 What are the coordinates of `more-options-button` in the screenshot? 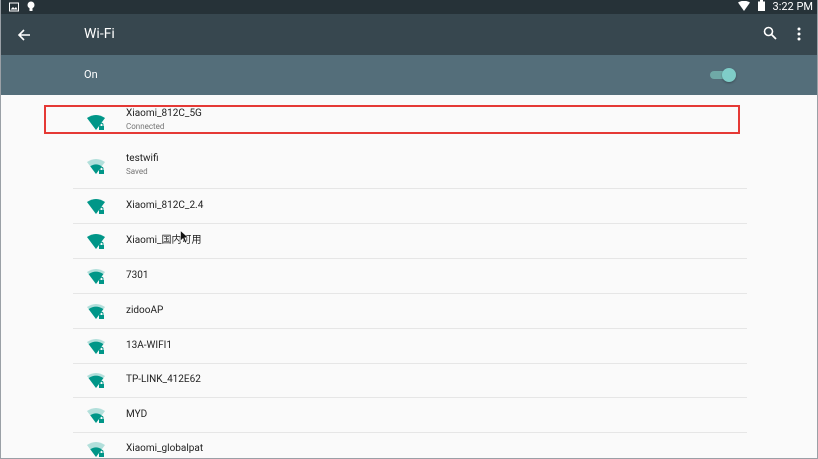 It's located at (799, 34).